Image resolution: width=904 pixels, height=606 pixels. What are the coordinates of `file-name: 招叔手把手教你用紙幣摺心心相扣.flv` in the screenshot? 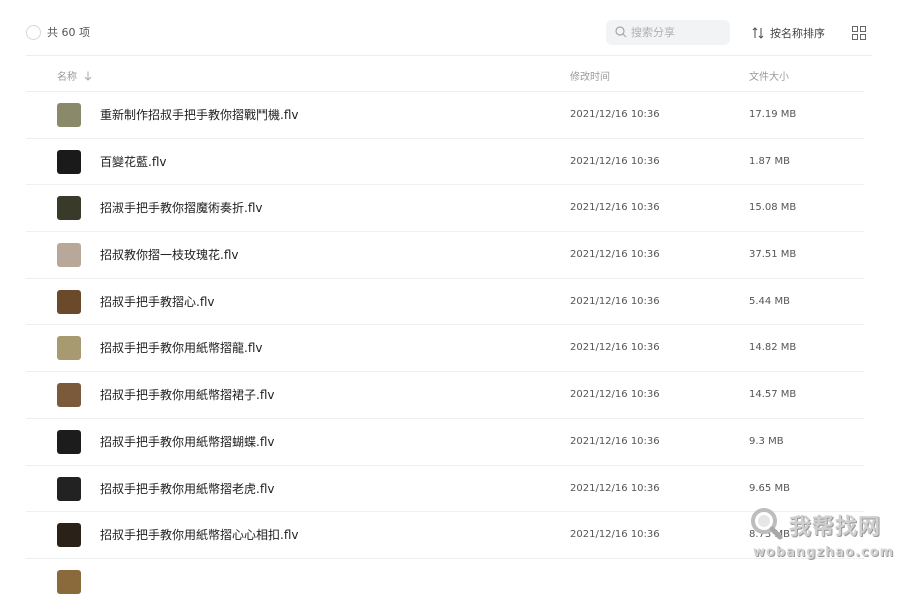 It's located at (199, 535).